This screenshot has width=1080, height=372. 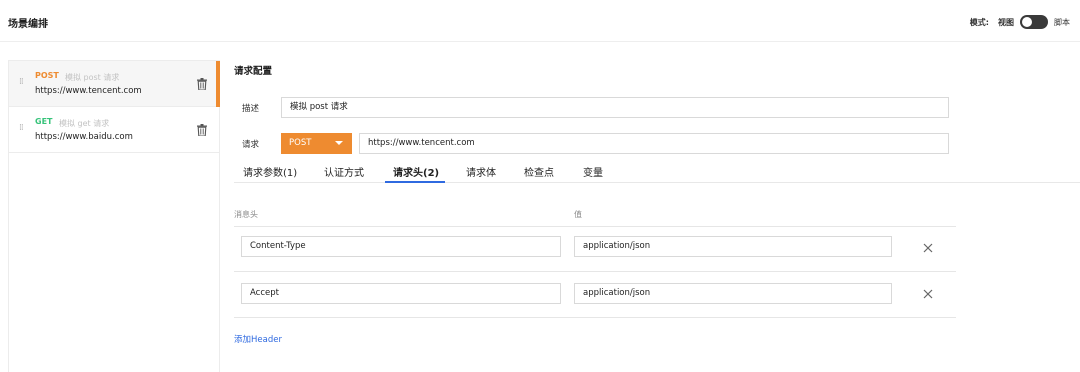 I want to click on toggle-knob, so click(x=1027, y=22).